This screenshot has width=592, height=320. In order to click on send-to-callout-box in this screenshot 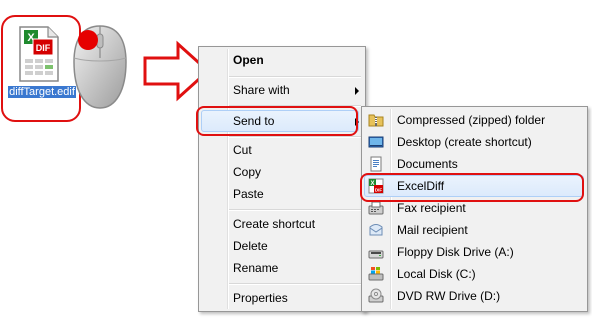, I will do `click(277, 121)`.